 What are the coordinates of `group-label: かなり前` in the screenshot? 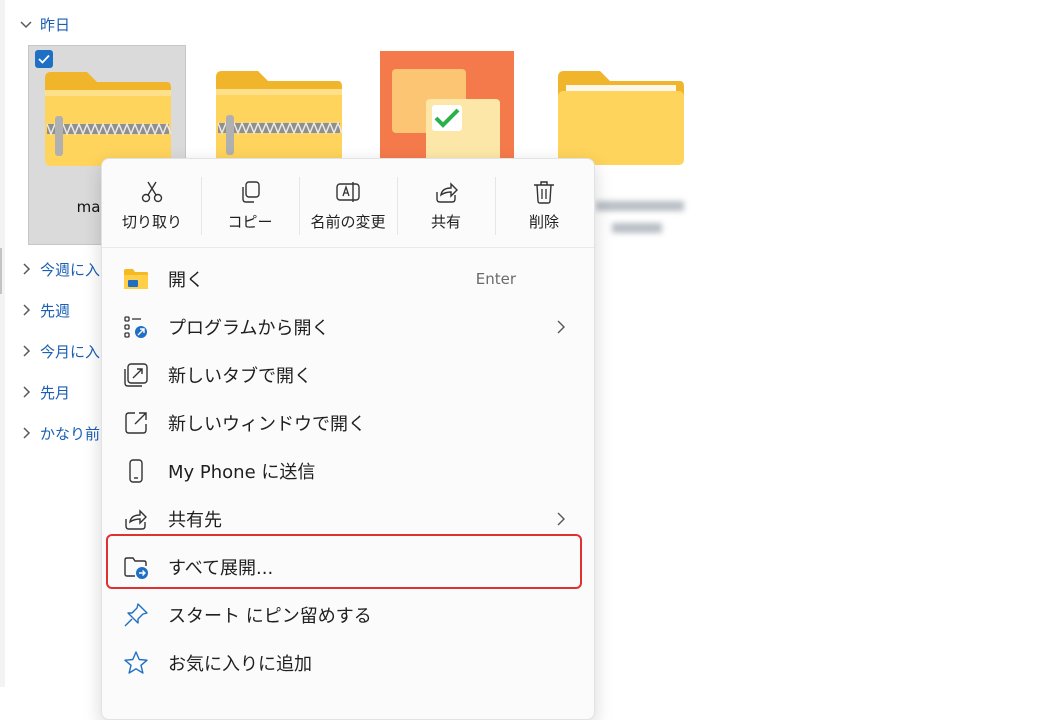 It's located at (70, 433).